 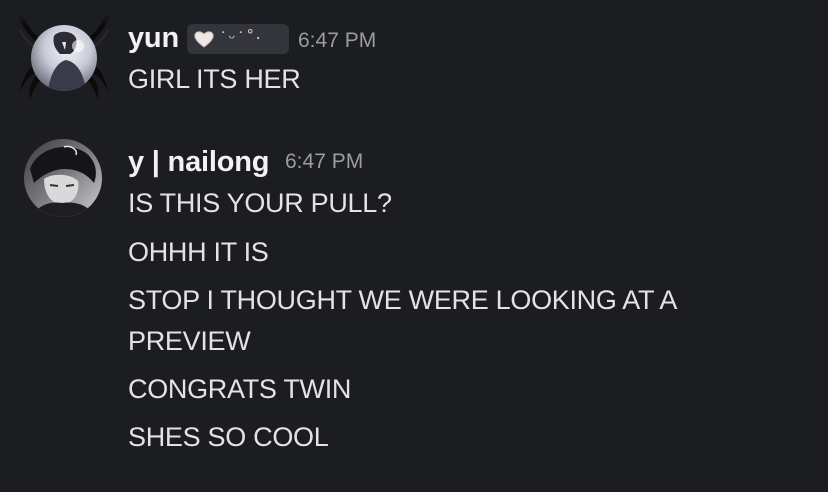 I want to click on message-text: PREVIEW, so click(x=189, y=341).